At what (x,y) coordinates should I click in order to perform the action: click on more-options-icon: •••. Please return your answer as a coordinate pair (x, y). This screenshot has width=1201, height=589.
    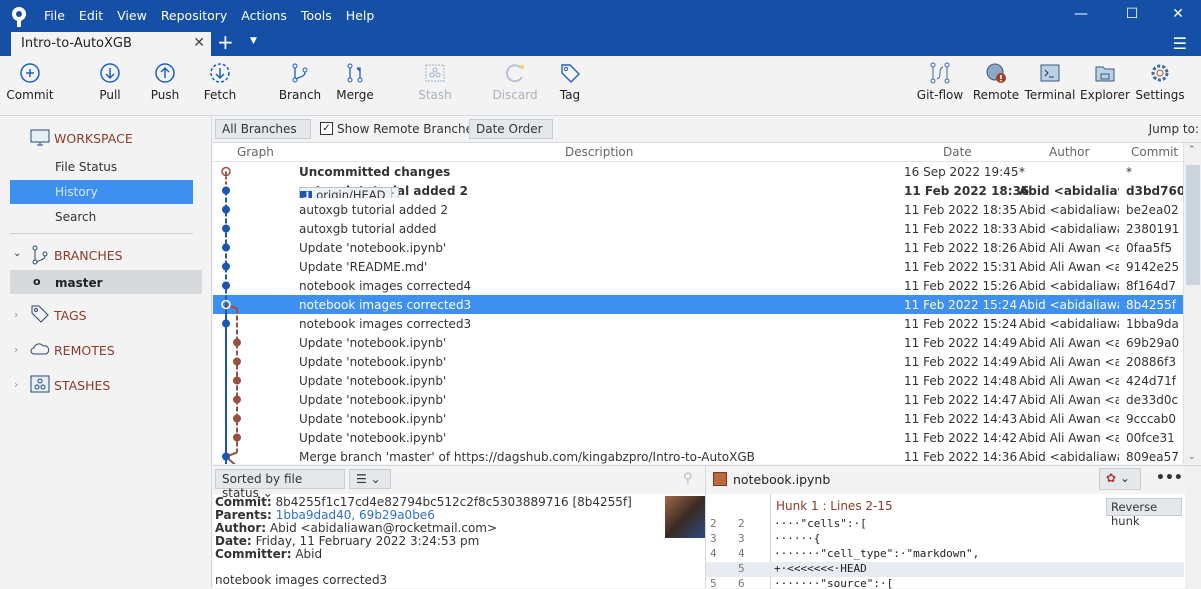
    Looking at the image, I should click on (1169, 478).